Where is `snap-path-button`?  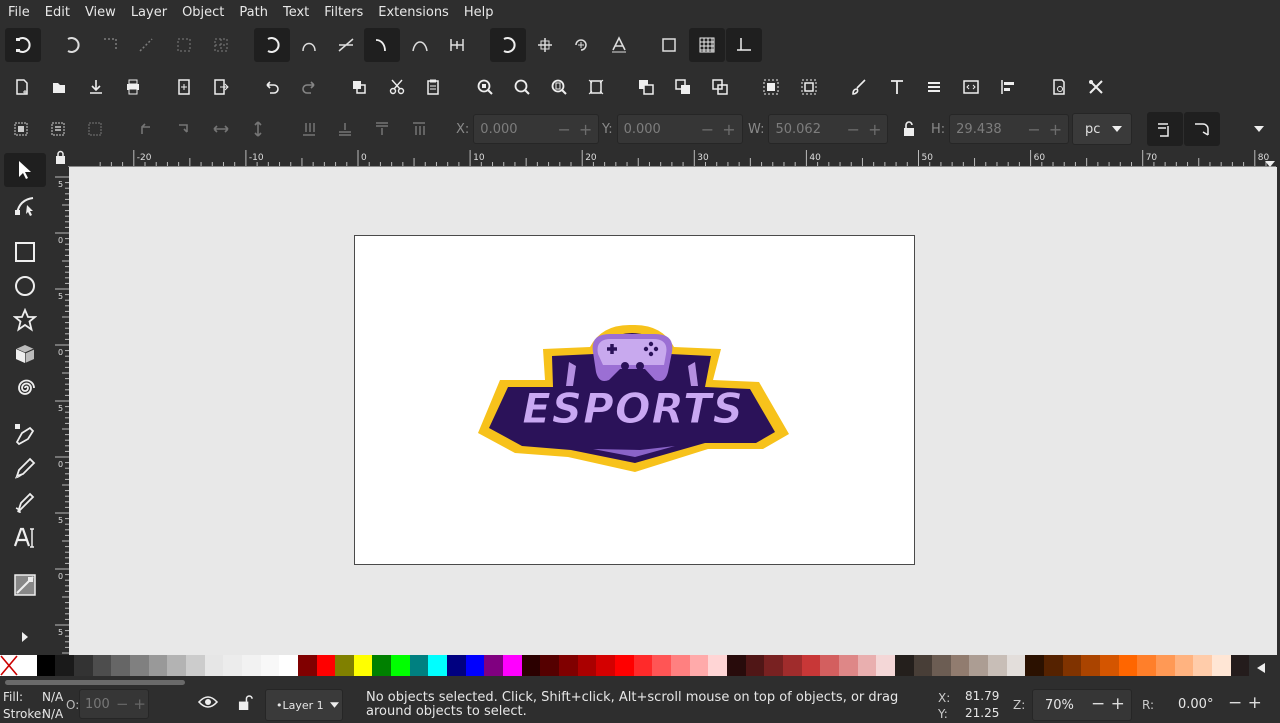
snap-path-button is located at coordinates (309, 45).